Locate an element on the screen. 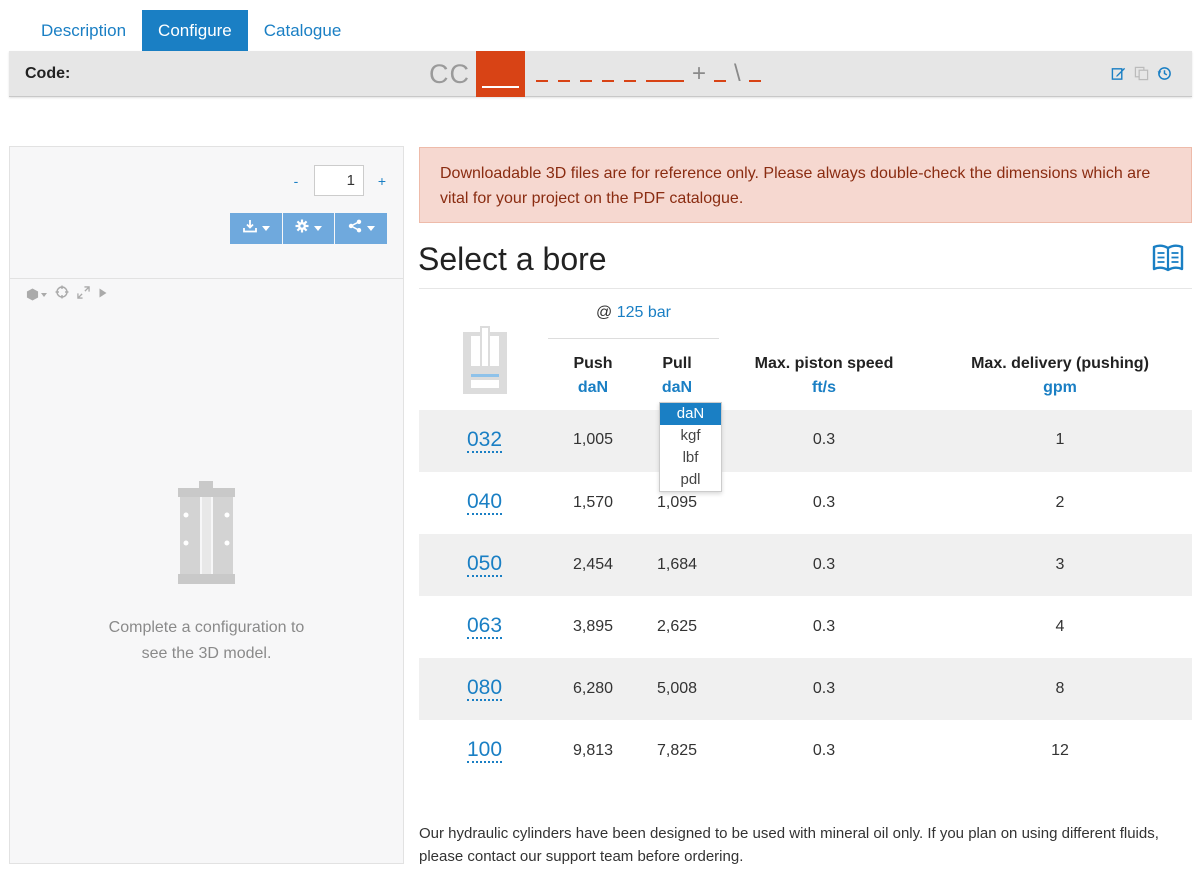 This screenshot has height=874, width=1200. pressure-selector: @ 125 bar is located at coordinates (633, 313).